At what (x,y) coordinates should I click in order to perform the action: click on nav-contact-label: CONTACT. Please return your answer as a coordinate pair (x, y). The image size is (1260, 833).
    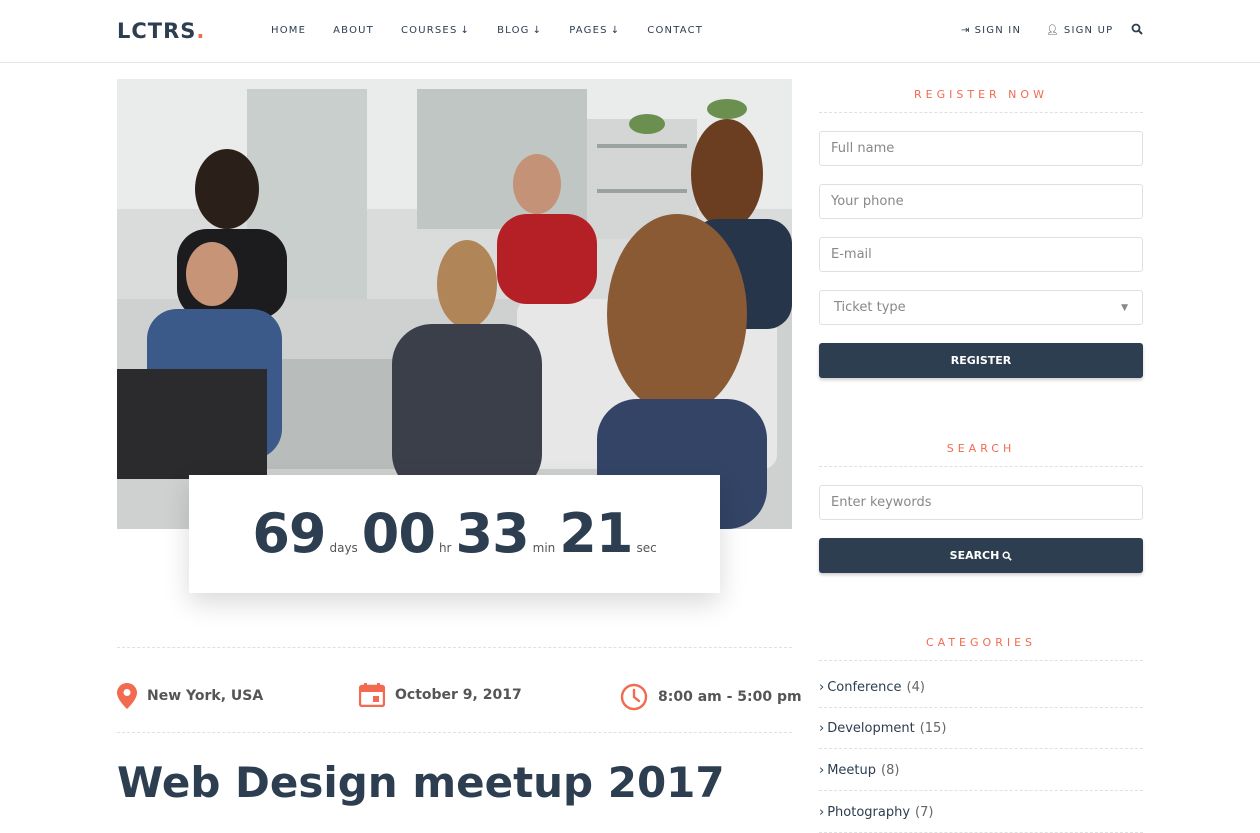
    Looking at the image, I should click on (675, 30).